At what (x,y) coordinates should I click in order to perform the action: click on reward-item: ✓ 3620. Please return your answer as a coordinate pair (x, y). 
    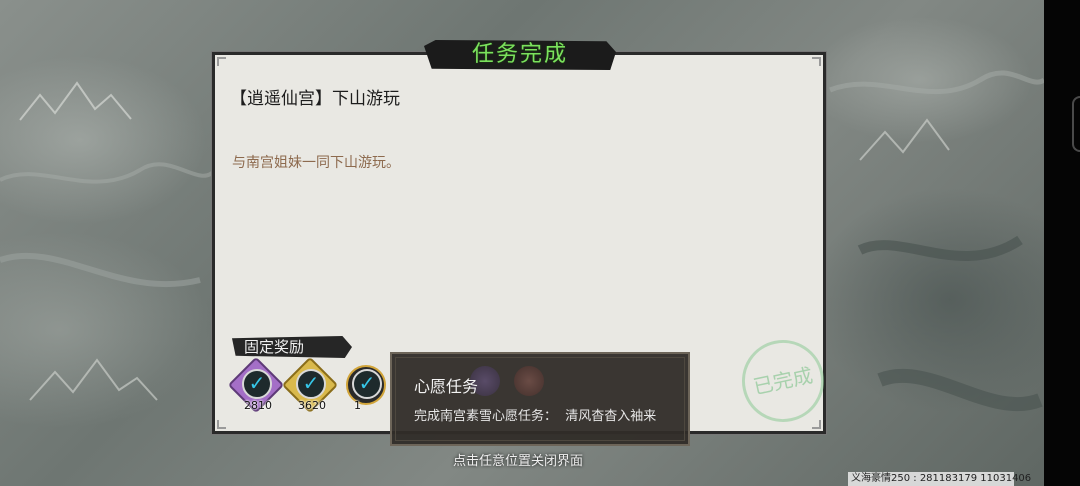
    Looking at the image, I should click on (310, 385).